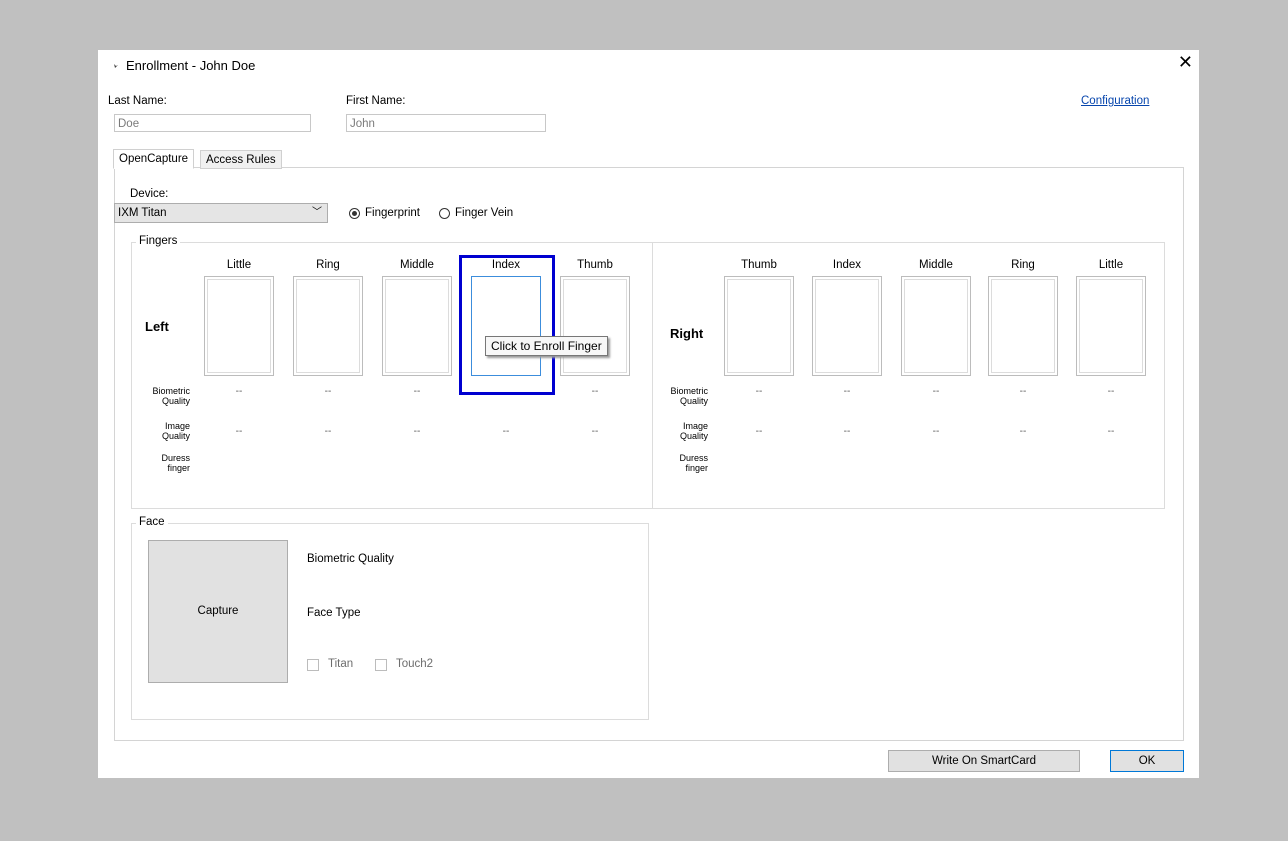  Describe the element at coordinates (1115, 101) in the screenshot. I see `configuration-link: Configuration` at that location.